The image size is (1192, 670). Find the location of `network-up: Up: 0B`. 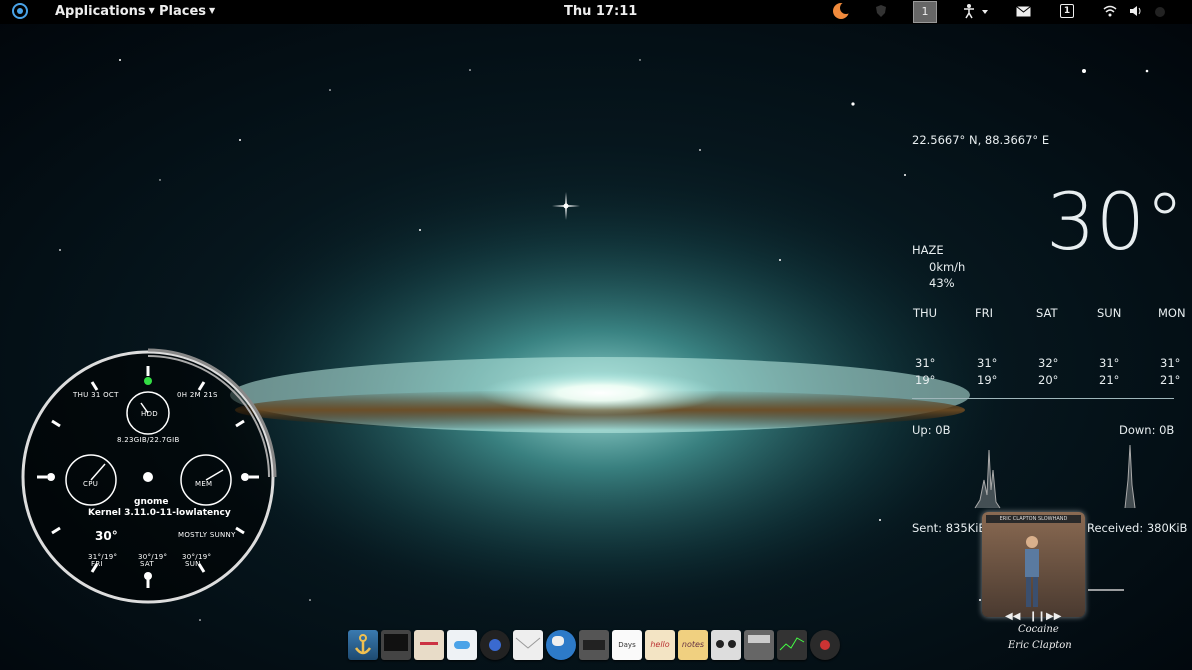

network-up: Up: 0B is located at coordinates (931, 430).